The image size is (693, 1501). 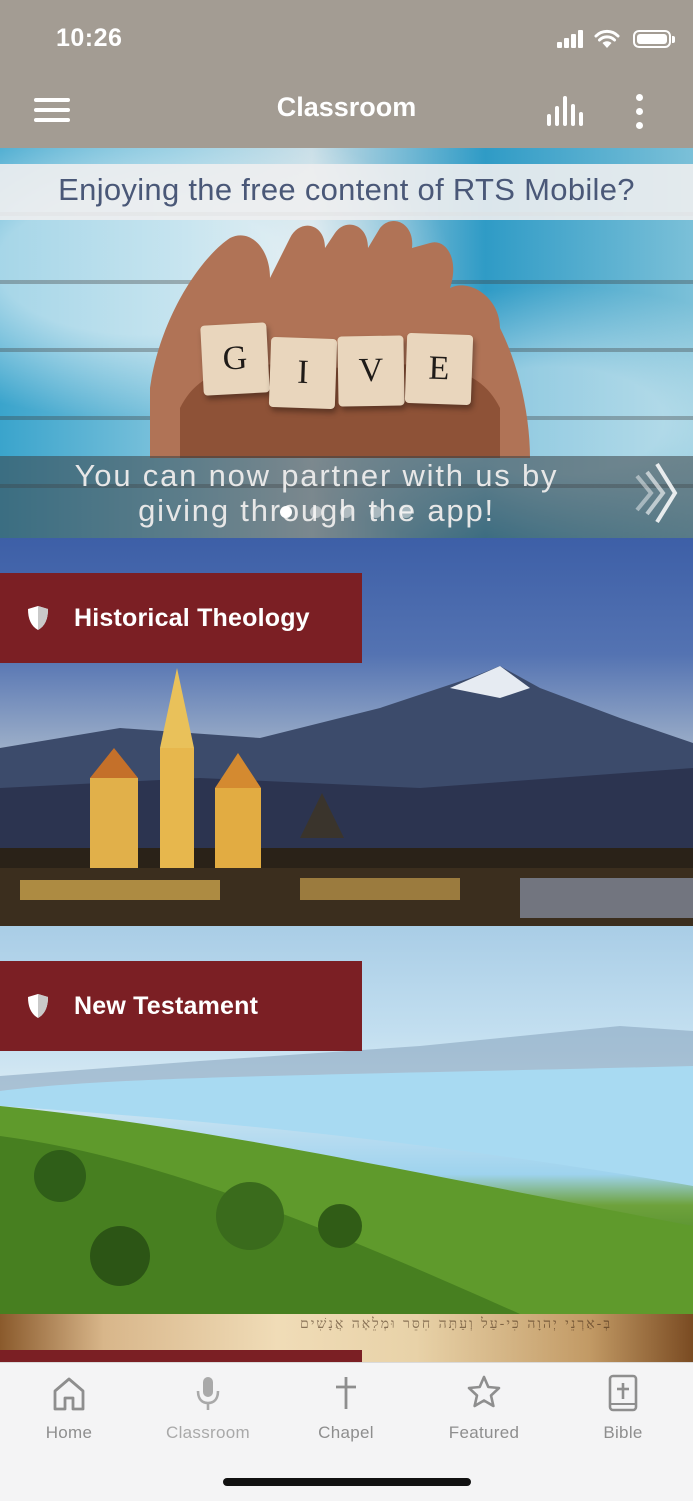 What do you see at coordinates (355, 513) in the screenshot?
I see `carousel-dots` at bounding box center [355, 513].